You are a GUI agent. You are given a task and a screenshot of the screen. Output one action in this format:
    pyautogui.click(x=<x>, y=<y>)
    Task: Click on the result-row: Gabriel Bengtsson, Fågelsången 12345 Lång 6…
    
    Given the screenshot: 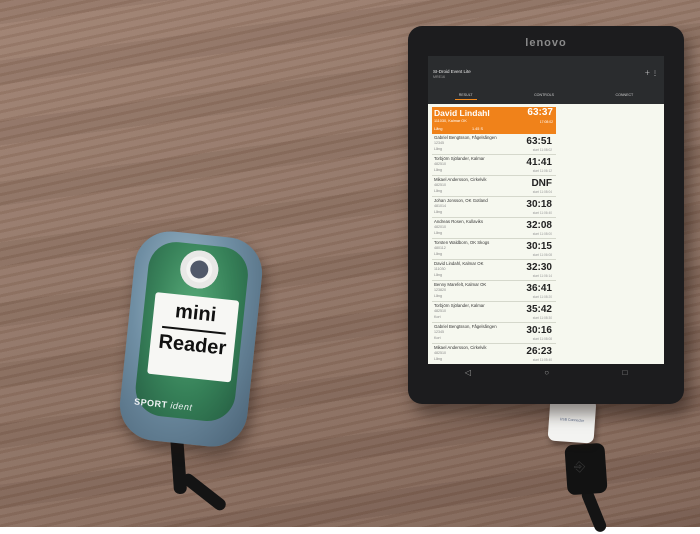 What is the action you would take?
    pyautogui.click(x=494, y=144)
    